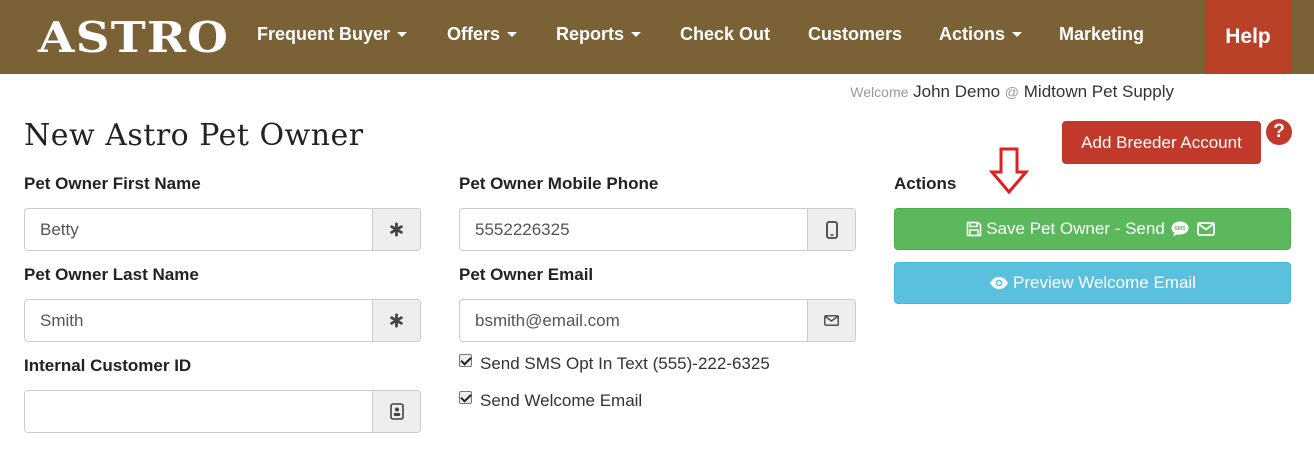  I want to click on nav-marketing: Marketing, so click(1101, 34).